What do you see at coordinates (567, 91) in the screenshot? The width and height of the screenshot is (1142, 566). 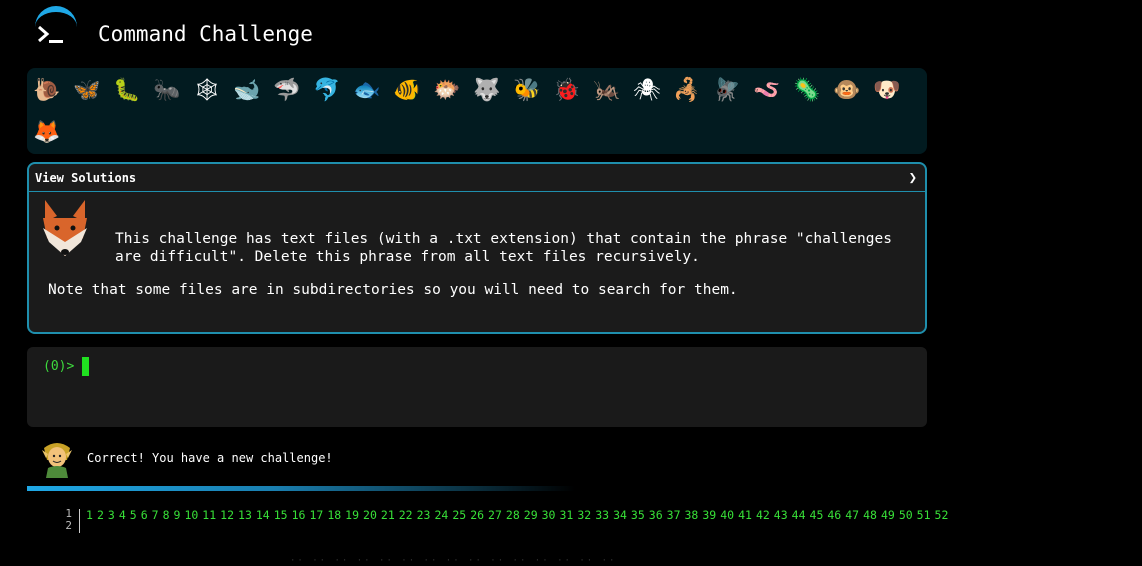 I see `ladybug-icon: 🐞` at bounding box center [567, 91].